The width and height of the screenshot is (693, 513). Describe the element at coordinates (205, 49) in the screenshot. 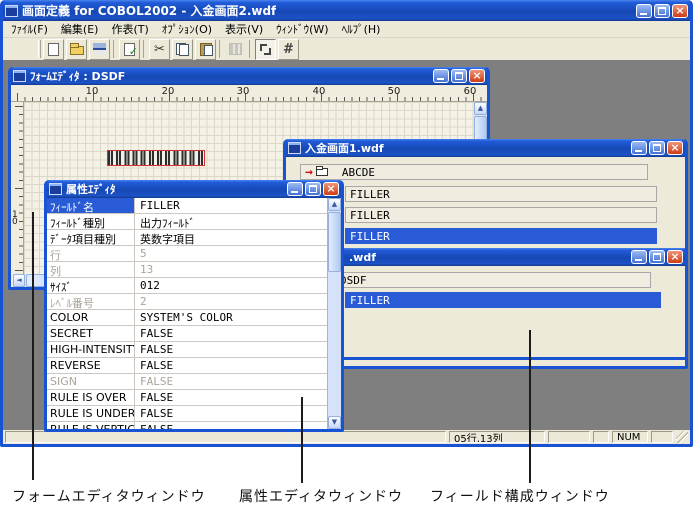

I see `paste-button` at that location.